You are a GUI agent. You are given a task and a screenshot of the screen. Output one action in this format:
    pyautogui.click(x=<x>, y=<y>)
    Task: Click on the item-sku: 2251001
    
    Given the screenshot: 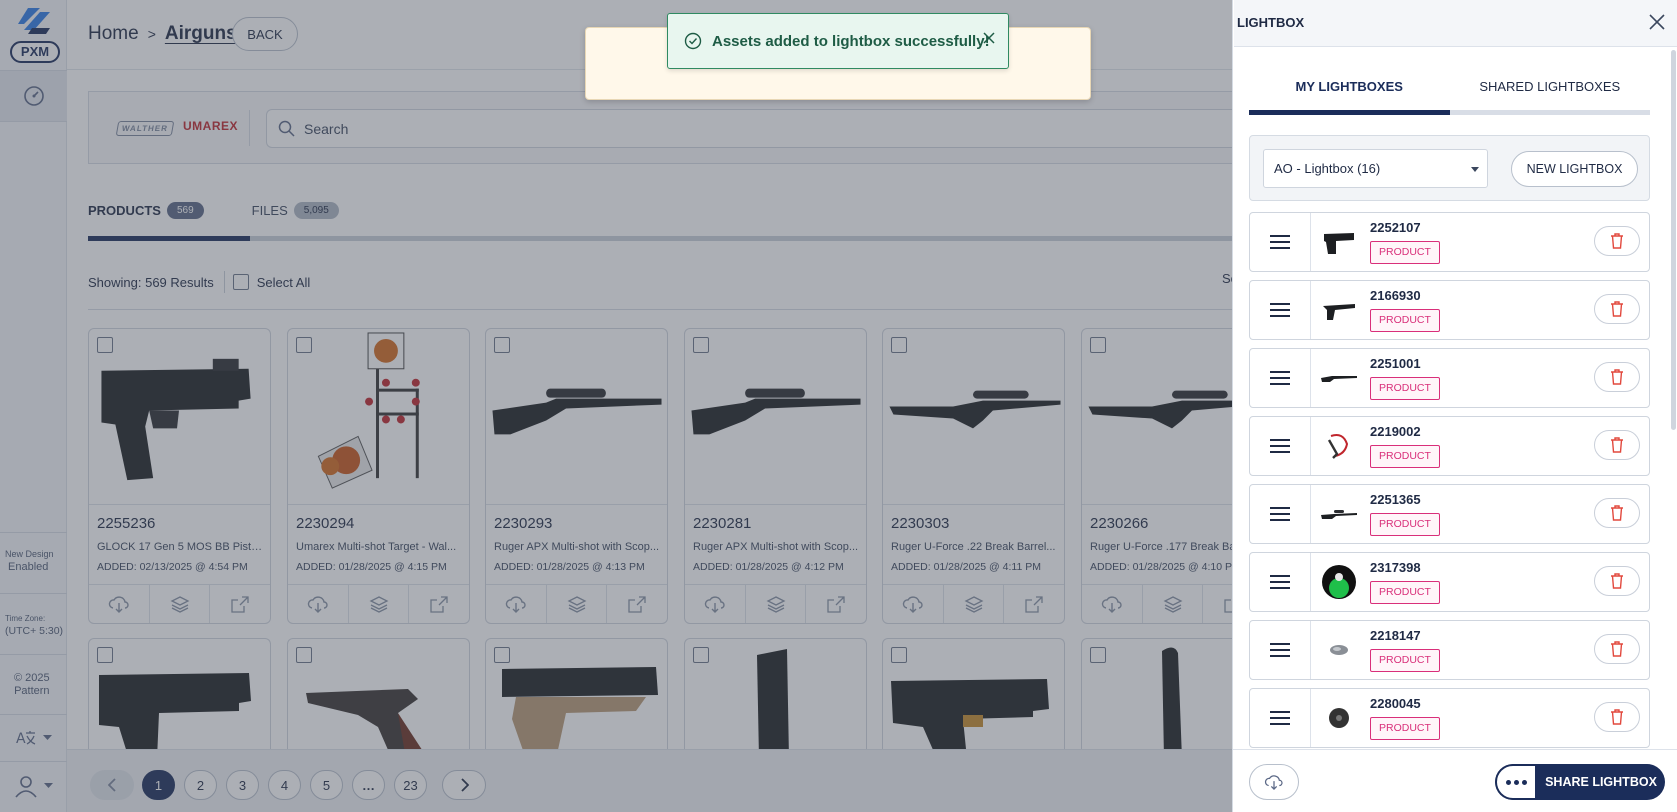 What is the action you would take?
    pyautogui.click(x=1395, y=363)
    